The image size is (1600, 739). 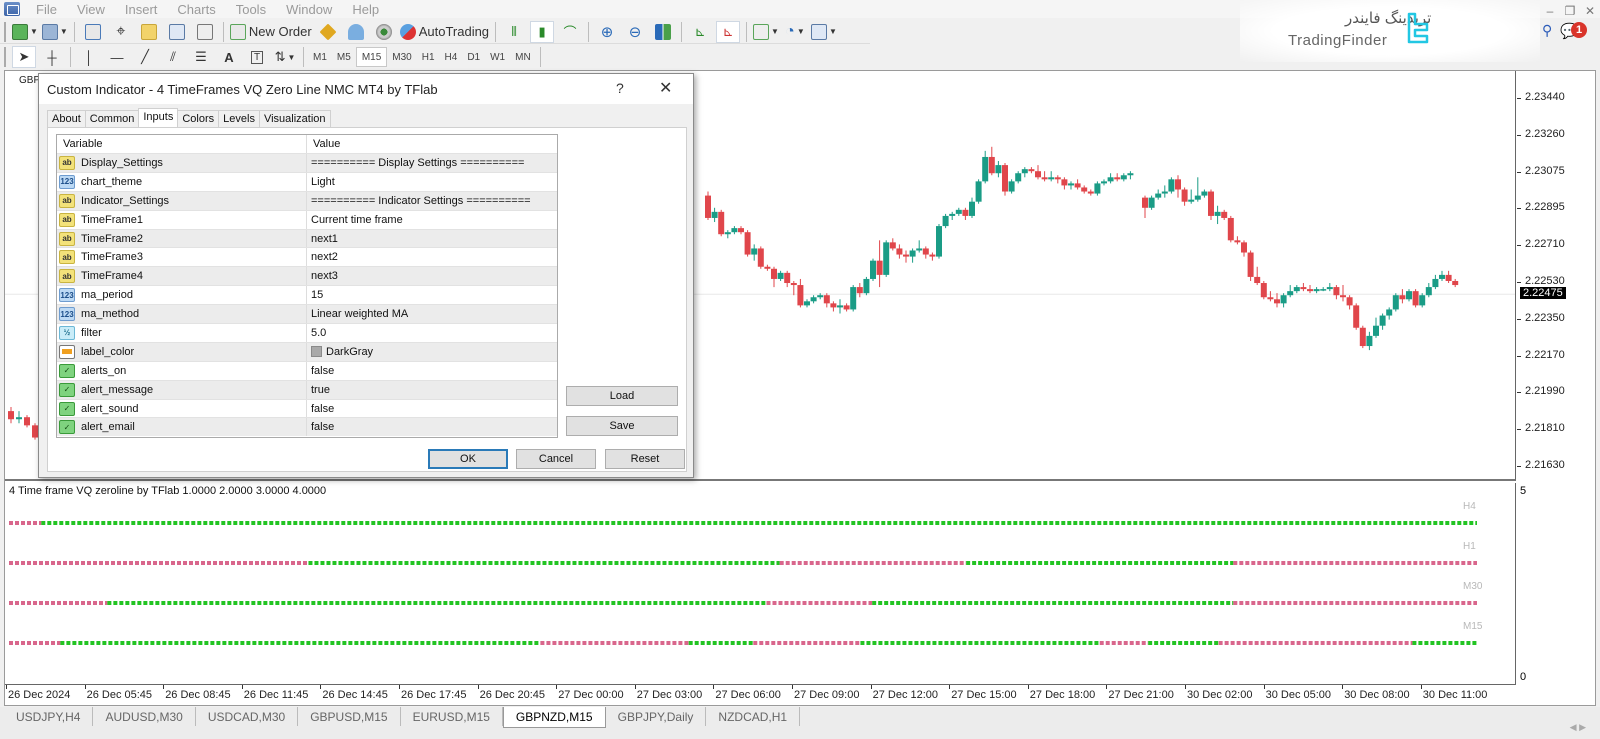 I want to click on zoom-out-button: ⊖, so click(x=635, y=32).